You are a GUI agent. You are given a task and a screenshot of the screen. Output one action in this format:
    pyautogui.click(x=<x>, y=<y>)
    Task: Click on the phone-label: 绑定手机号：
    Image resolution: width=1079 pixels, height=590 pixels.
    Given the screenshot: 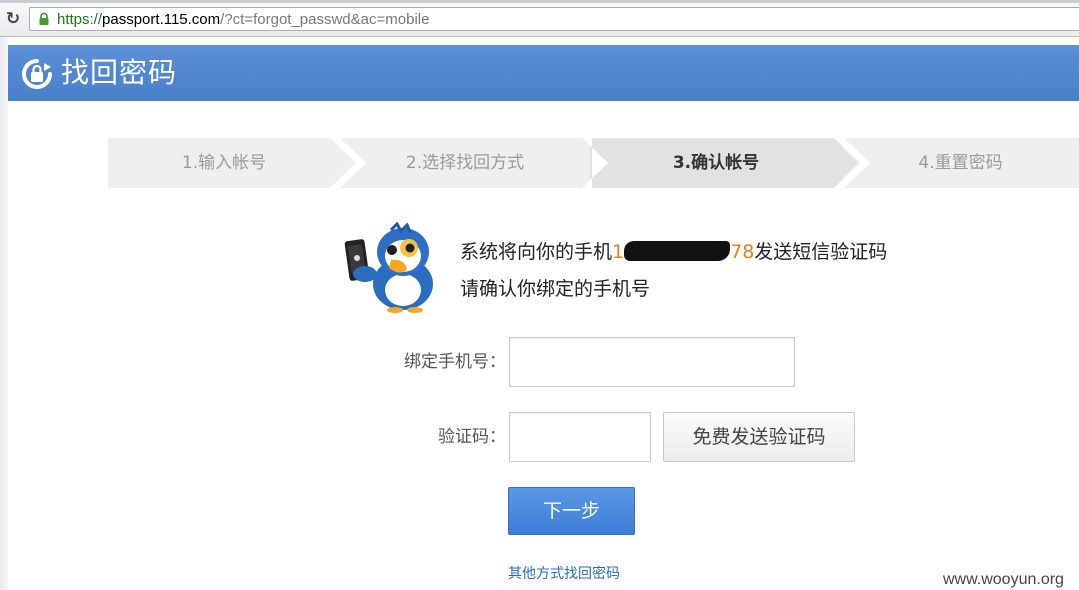 What is the action you would take?
    pyautogui.click(x=455, y=362)
    